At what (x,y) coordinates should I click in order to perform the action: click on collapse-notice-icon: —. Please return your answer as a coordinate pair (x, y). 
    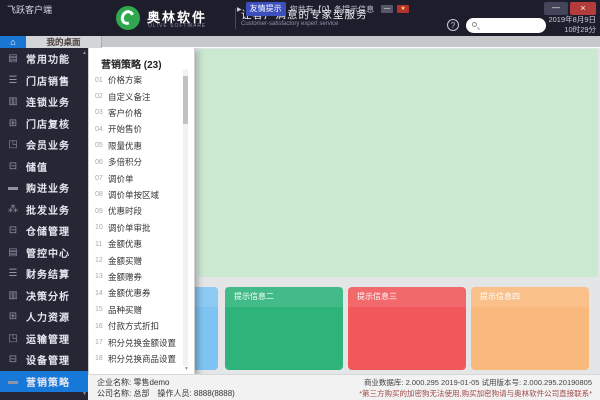
    Looking at the image, I should click on (387, 9).